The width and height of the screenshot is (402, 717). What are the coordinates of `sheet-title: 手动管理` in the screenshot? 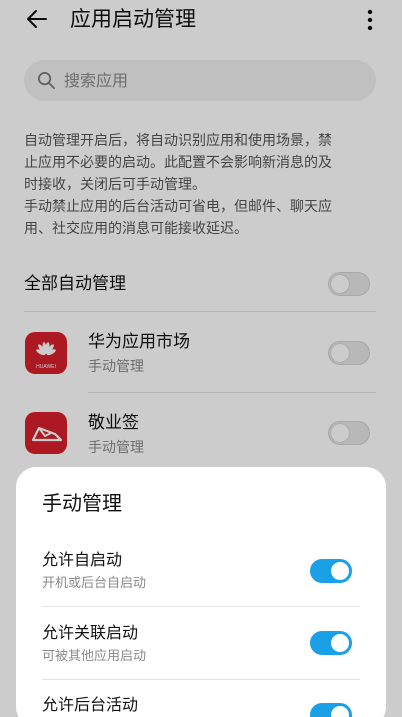 It's located at (82, 503).